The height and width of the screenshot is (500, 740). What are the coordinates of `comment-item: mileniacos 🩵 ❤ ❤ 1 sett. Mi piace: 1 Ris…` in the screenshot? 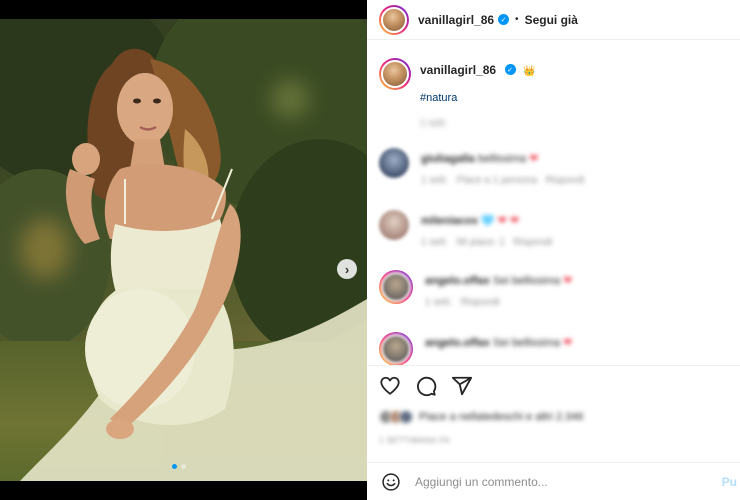 It's located at (554, 229).